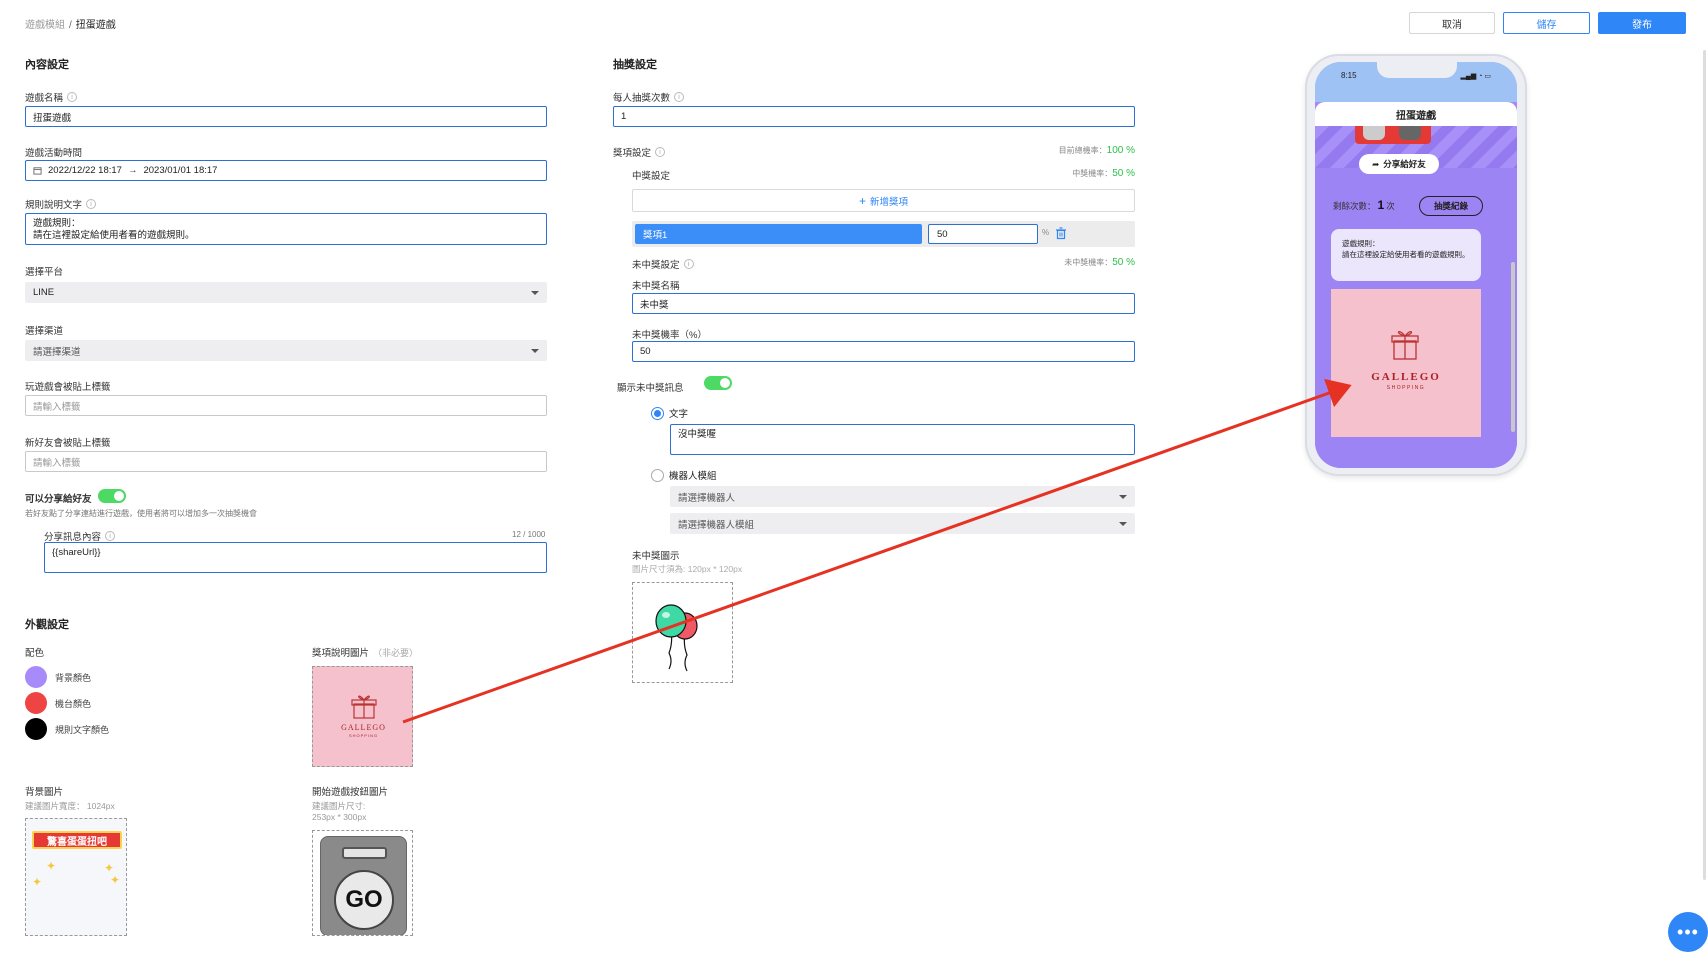 The image size is (1708, 953). What do you see at coordinates (529, 534) in the screenshot?
I see `share-message-counter: 12 / 1000` at bounding box center [529, 534].